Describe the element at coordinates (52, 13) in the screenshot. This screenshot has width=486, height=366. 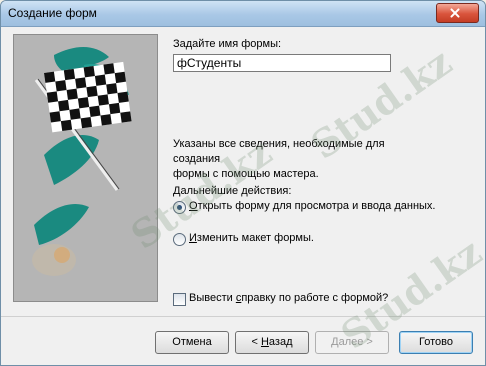
I see `window-title: Создание форм` at that location.